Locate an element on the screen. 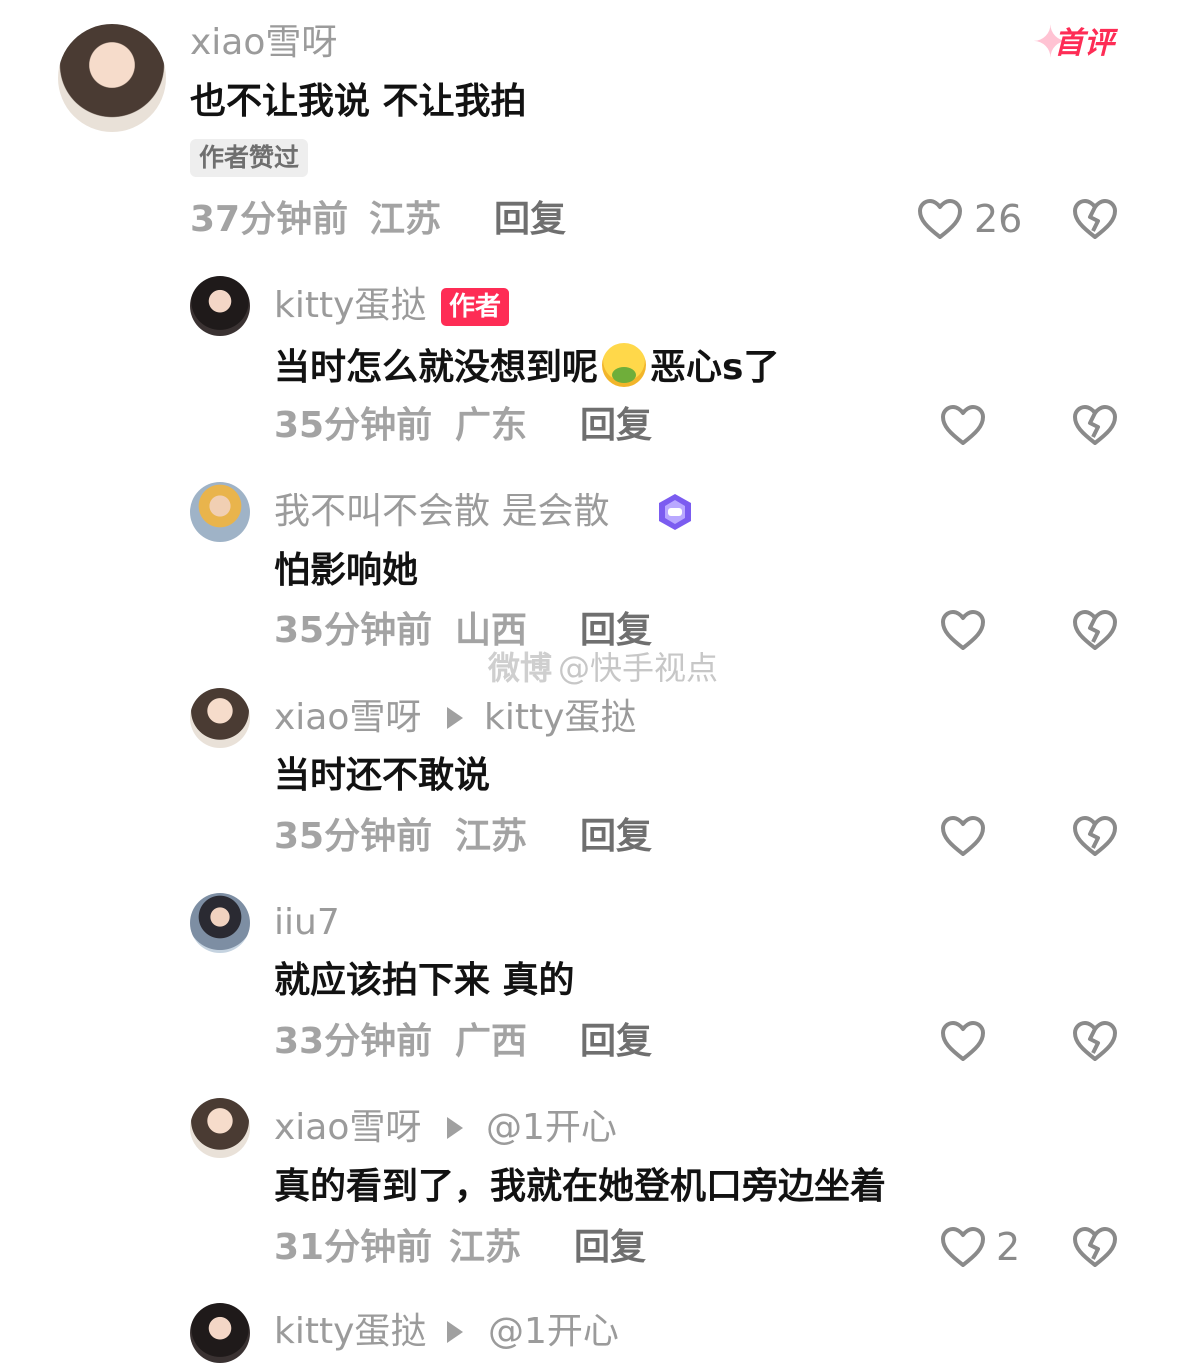  first-comment-badge: ✦ 首评 is located at coordinates (1073, 42).